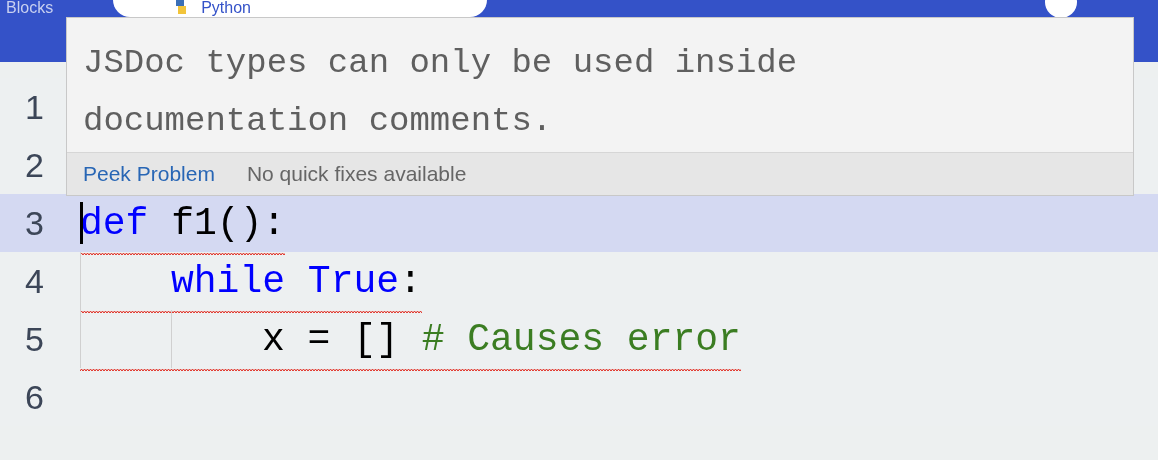 The height and width of the screenshot is (460, 1158). Describe the element at coordinates (30, 8) in the screenshot. I see `mode-tab: Blocks` at that location.